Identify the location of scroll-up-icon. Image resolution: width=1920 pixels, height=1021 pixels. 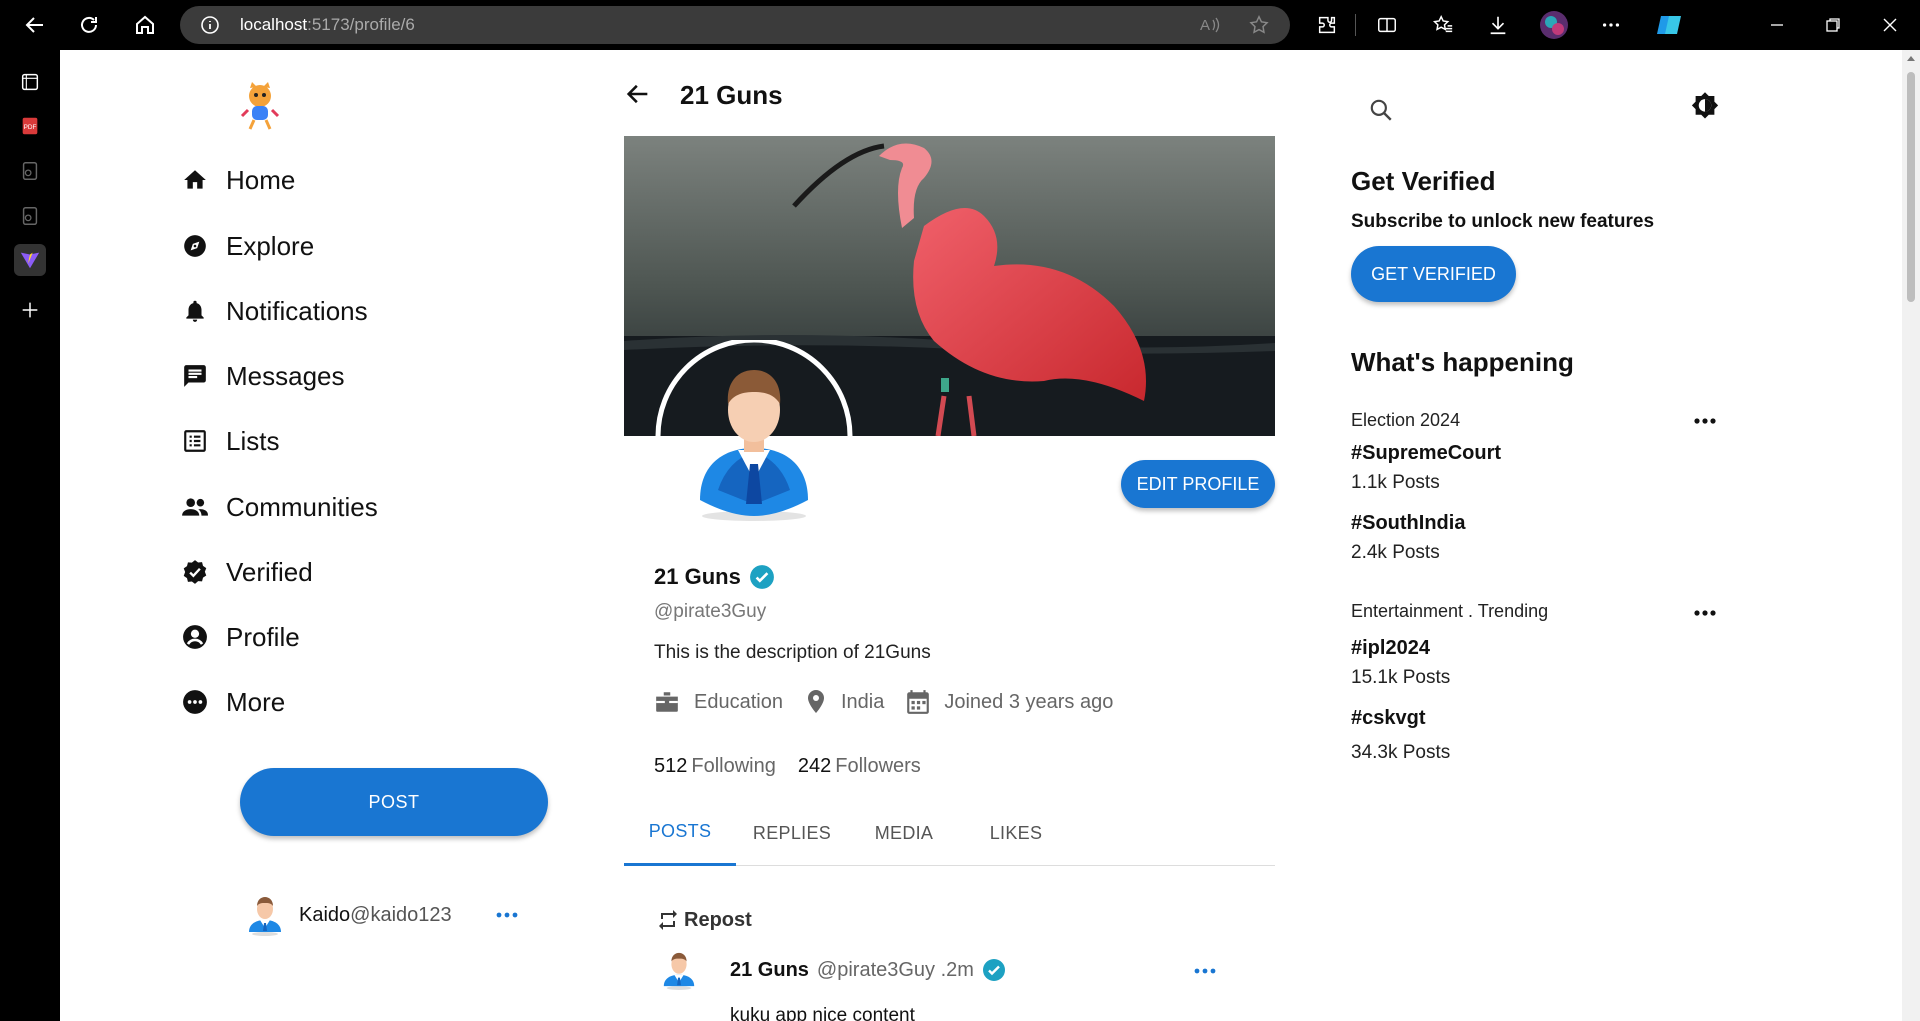
(1911, 58).